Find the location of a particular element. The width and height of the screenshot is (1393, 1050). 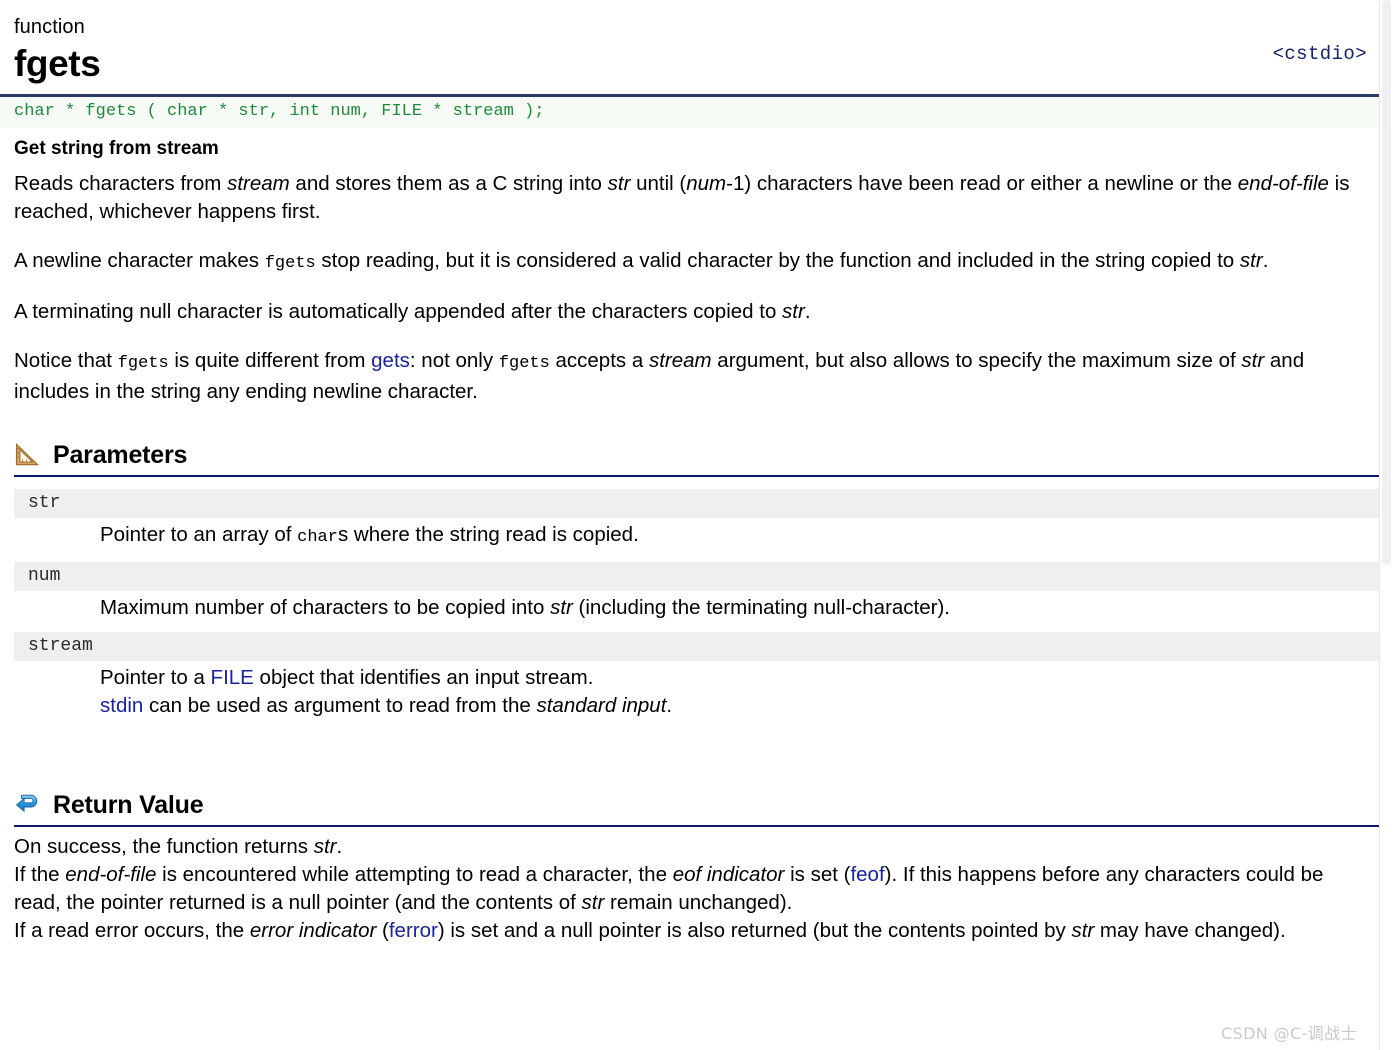

text-run: : not only is located at coordinates (454, 360).